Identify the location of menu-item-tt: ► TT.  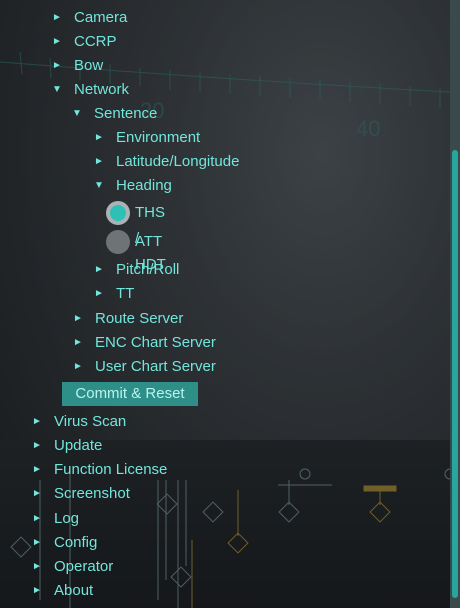
(114, 294).